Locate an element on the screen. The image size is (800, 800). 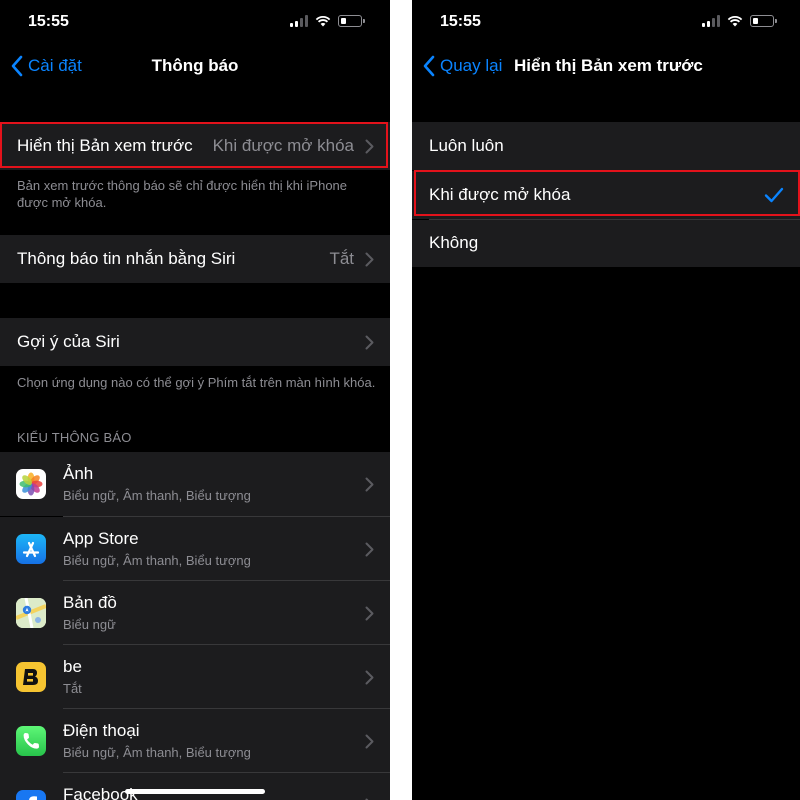
back-label: Quay lại is located at coordinates (471, 65).